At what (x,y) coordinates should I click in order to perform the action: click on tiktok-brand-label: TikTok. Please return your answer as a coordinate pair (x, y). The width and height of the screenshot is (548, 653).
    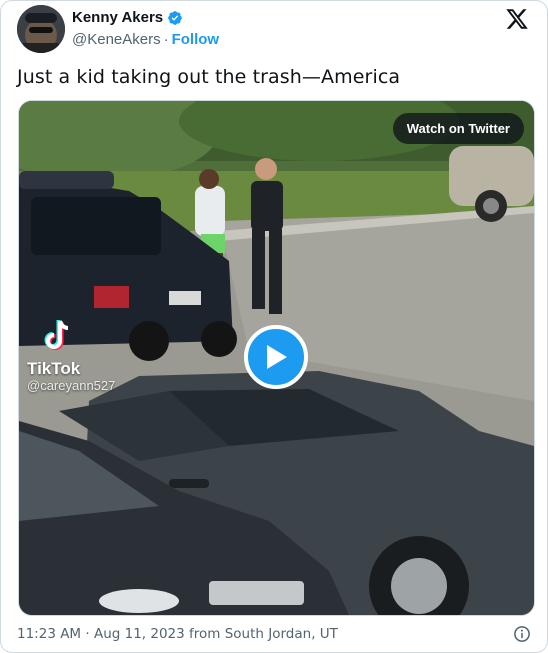
    Looking at the image, I should click on (54, 368).